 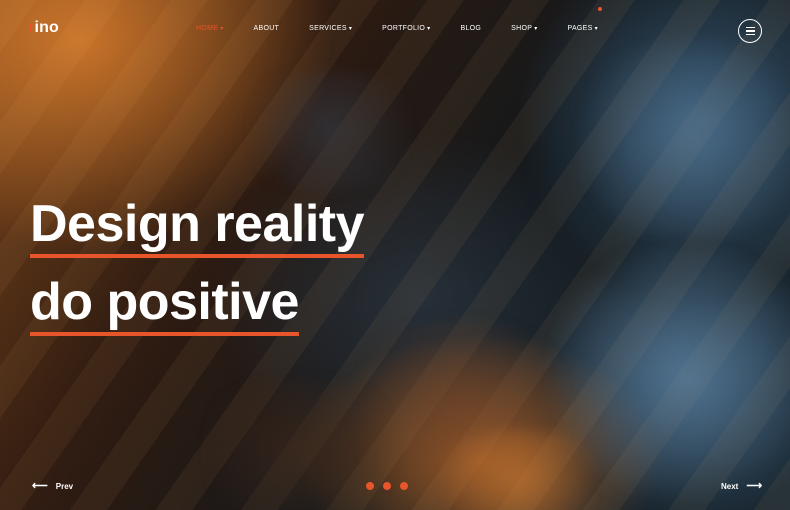 I want to click on headline-line-2: do positive, so click(x=164, y=304).